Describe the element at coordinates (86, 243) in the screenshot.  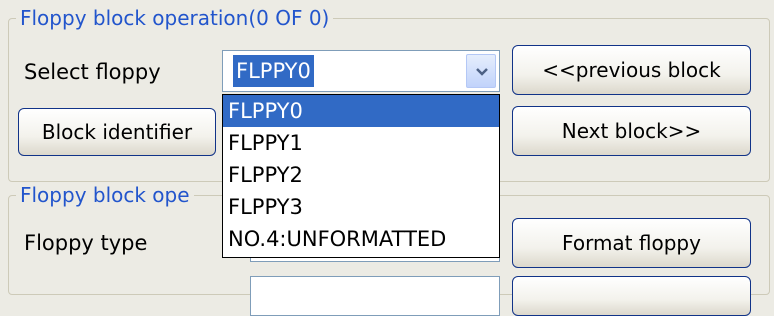
I see `floppy-type-label: Floppy type` at that location.